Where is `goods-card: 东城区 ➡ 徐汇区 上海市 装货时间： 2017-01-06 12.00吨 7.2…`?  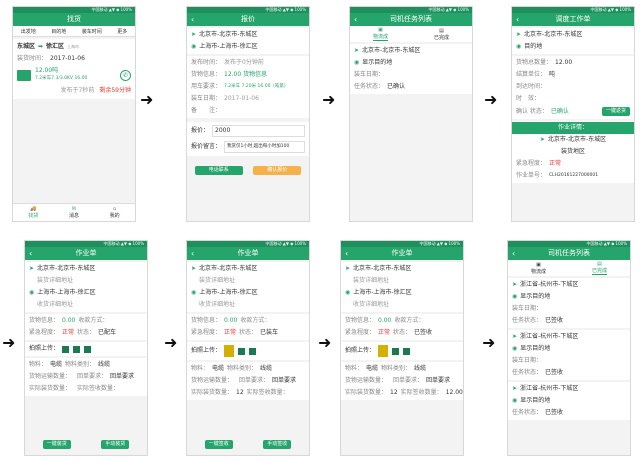
goods-card: 东城区 ➡ 徐汇区 上海市 装货时间： 2017-01-06 12.00吨 7.2… is located at coordinates (74, 69).